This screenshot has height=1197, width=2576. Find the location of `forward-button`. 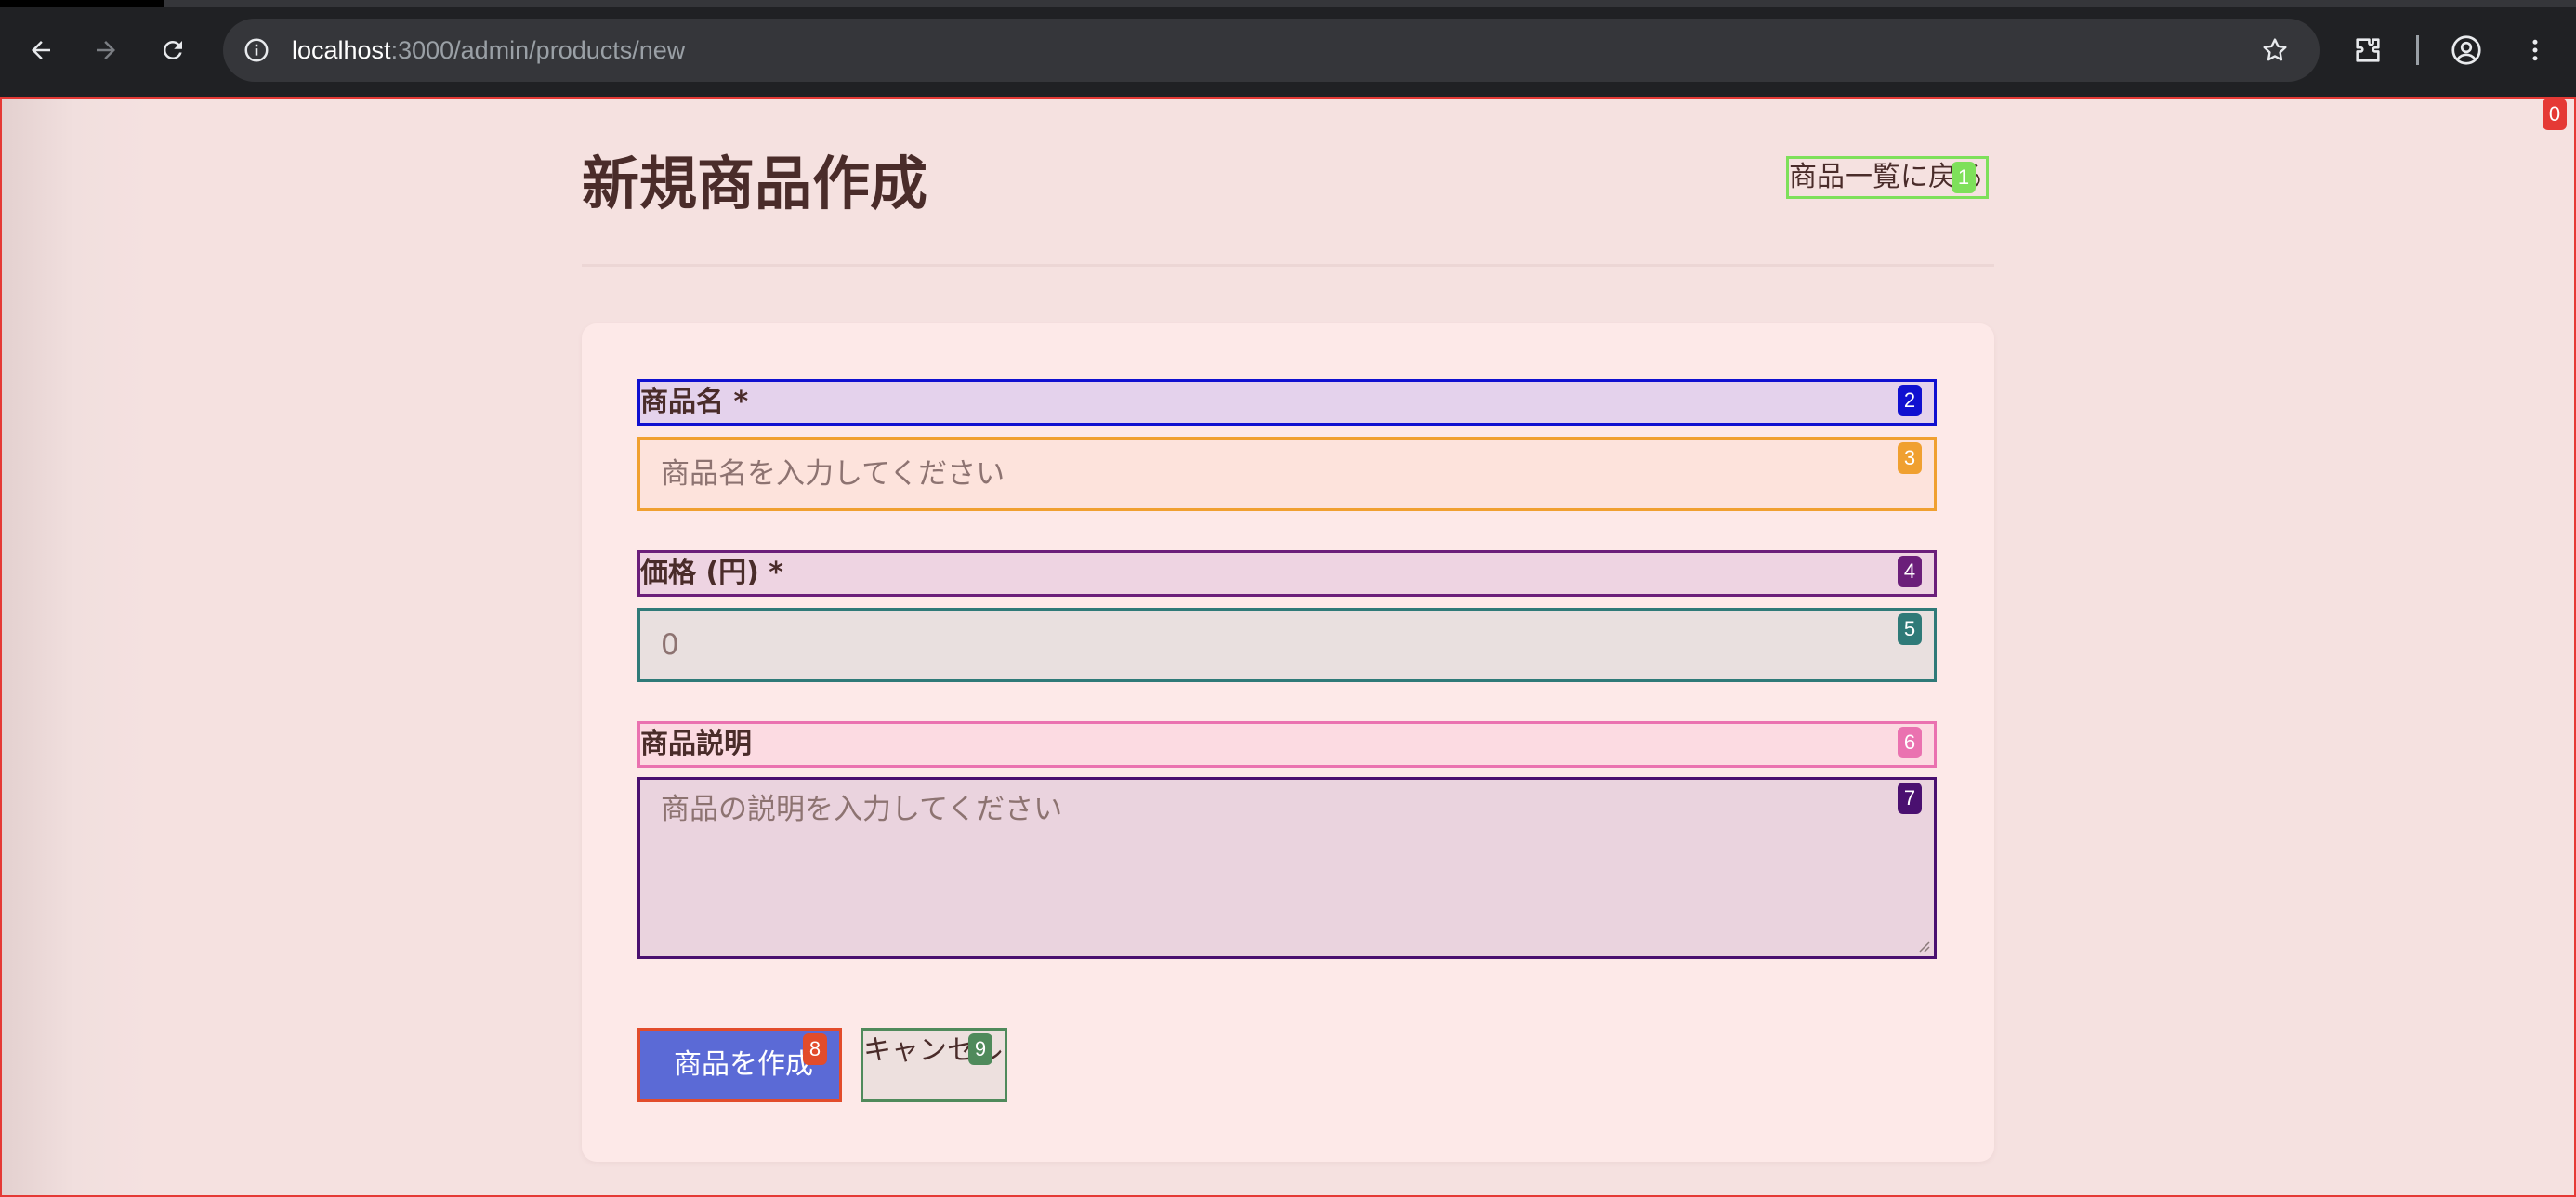

forward-button is located at coordinates (106, 50).